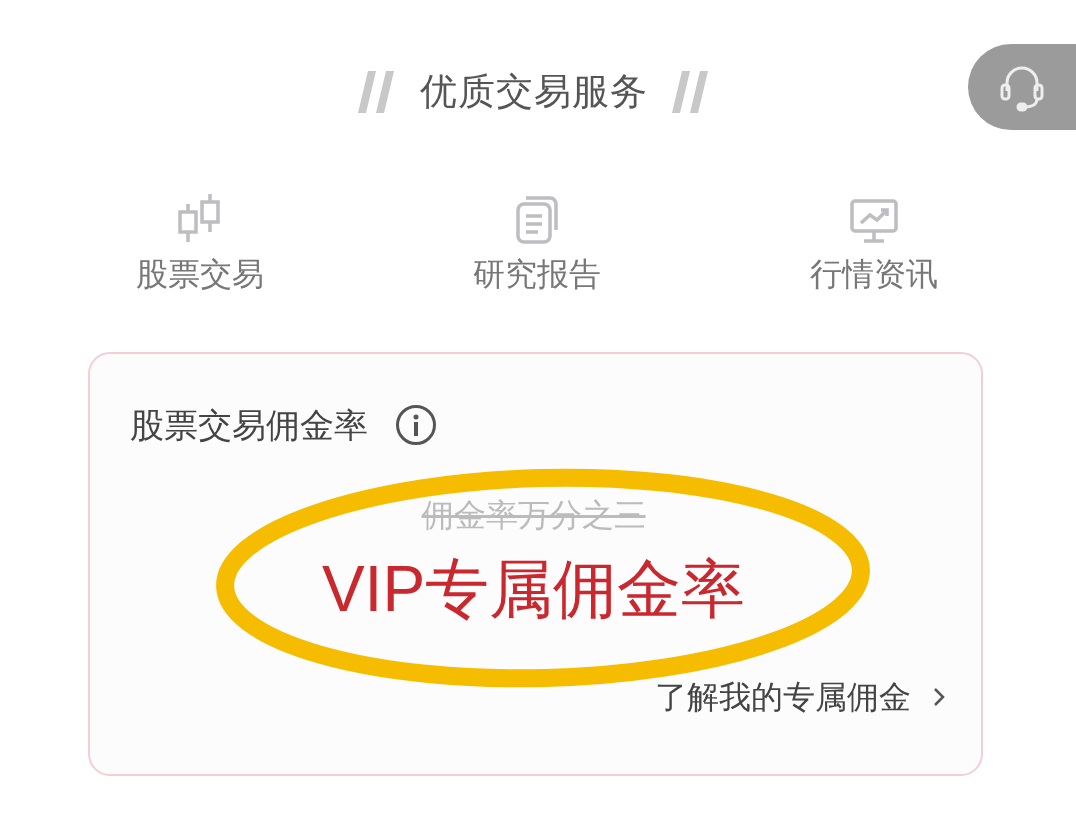 The width and height of the screenshot is (1076, 815). Describe the element at coordinates (533, 515) in the screenshot. I see `old-commission-rate: 佣金率万分之三` at that location.